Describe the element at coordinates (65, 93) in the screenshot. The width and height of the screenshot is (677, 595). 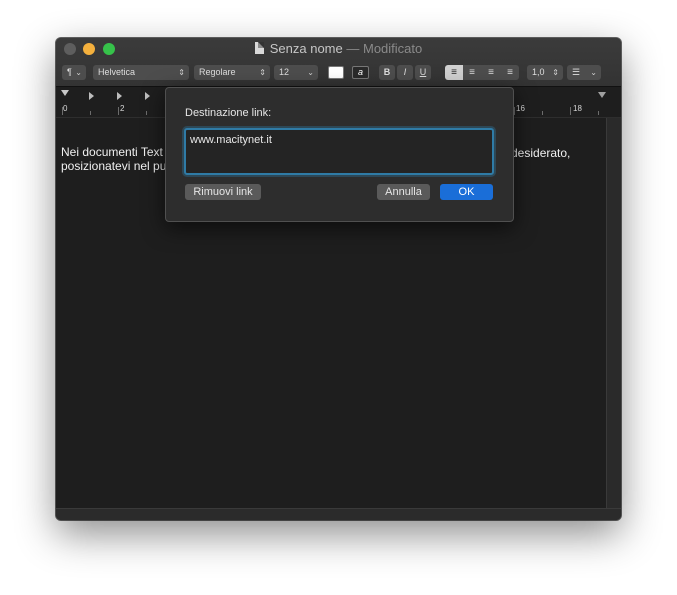
I see `left-margin-marker` at that location.